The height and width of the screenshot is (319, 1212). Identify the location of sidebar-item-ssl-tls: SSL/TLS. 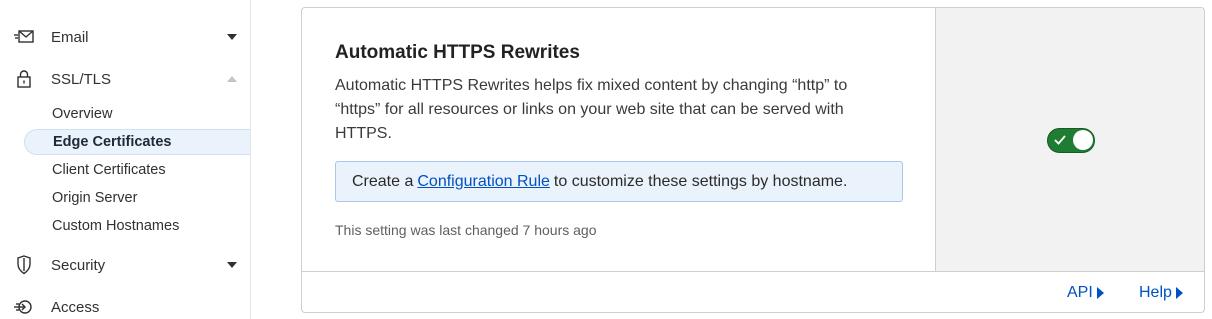
(125, 79).